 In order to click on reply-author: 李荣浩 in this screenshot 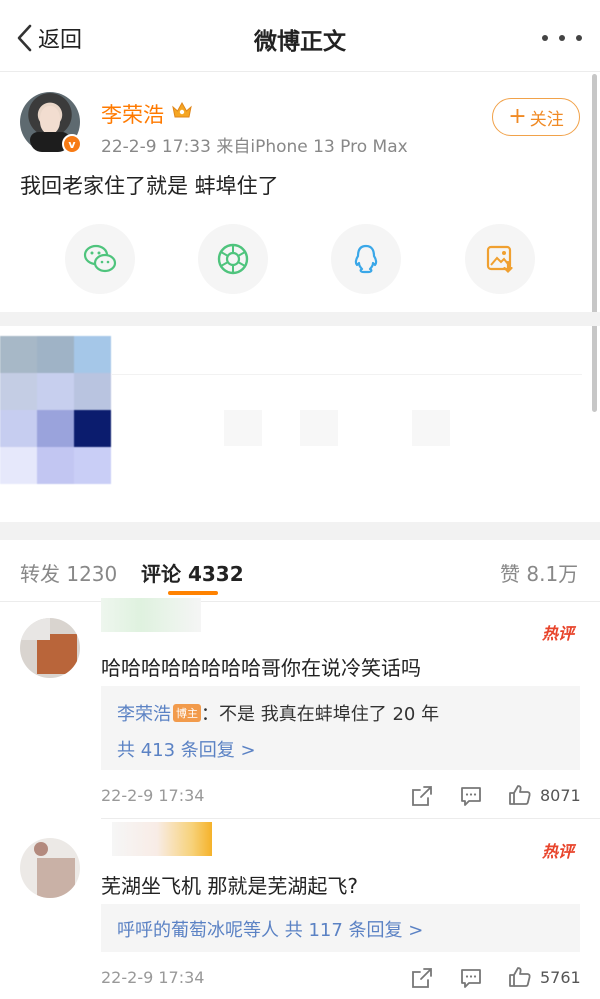, I will do `click(144, 714)`.